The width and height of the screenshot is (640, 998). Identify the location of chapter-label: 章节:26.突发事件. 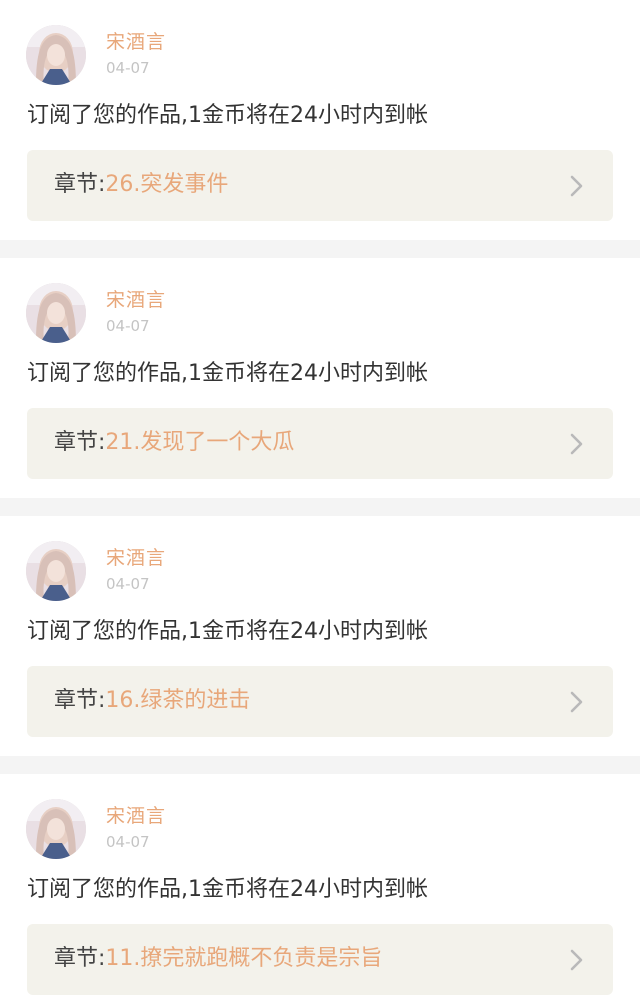
(141, 185).